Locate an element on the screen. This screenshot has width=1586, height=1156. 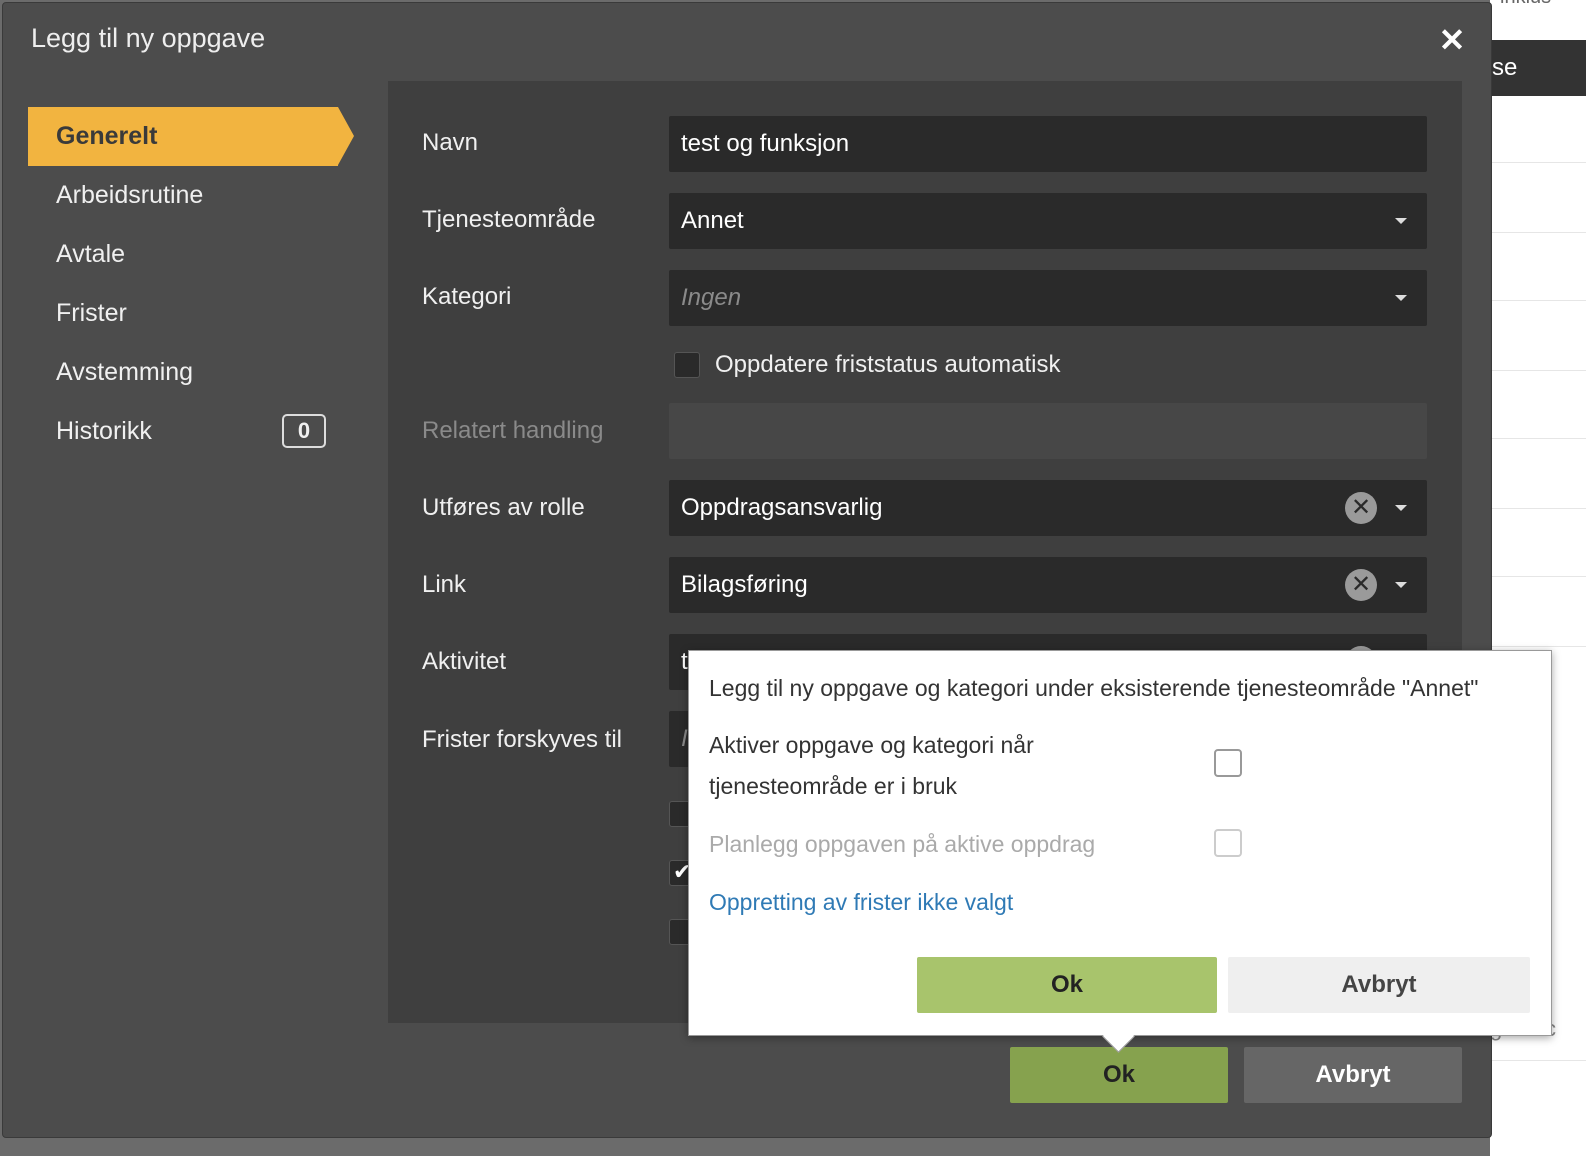
popover-cancel-button: Avbryt is located at coordinates (1379, 985).